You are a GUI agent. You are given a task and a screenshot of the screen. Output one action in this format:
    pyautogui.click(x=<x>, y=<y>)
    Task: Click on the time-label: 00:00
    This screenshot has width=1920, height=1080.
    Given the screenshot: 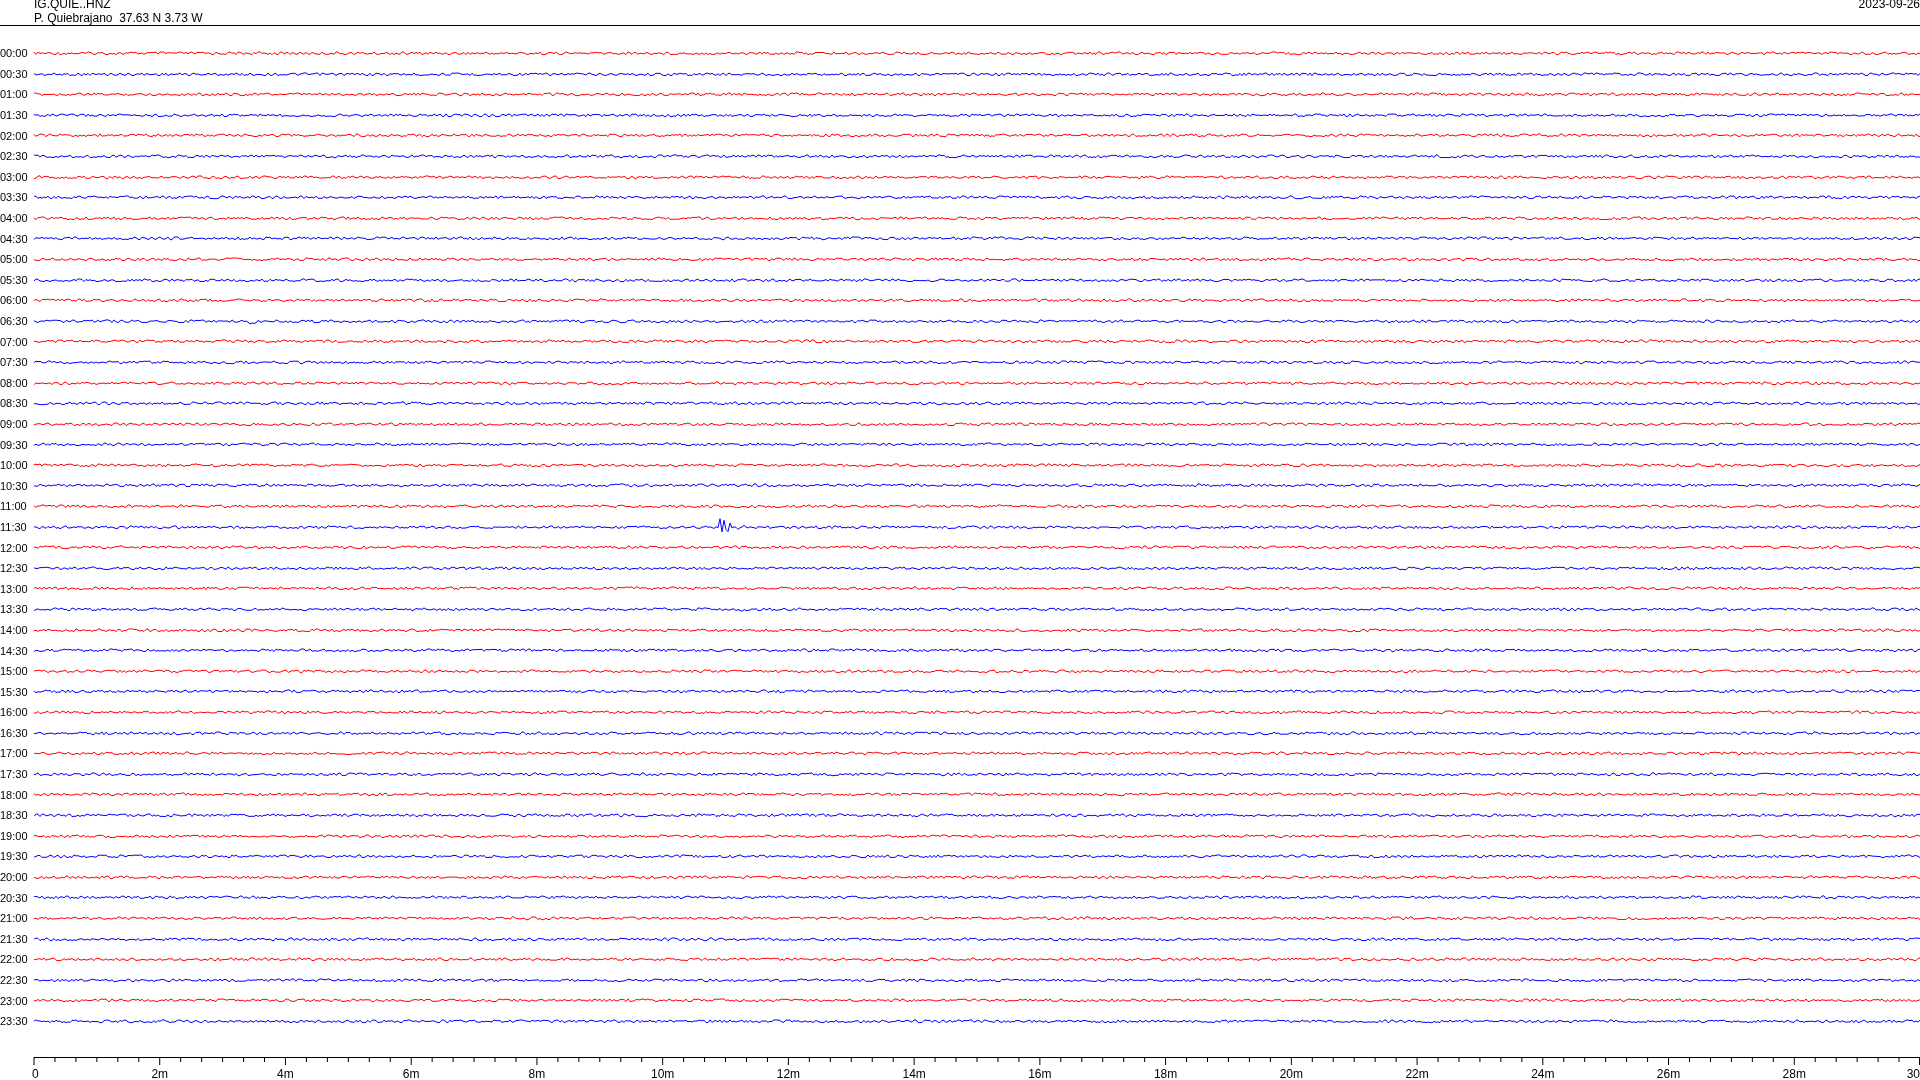 What is the action you would take?
    pyautogui.click(x=14, y=53)
    